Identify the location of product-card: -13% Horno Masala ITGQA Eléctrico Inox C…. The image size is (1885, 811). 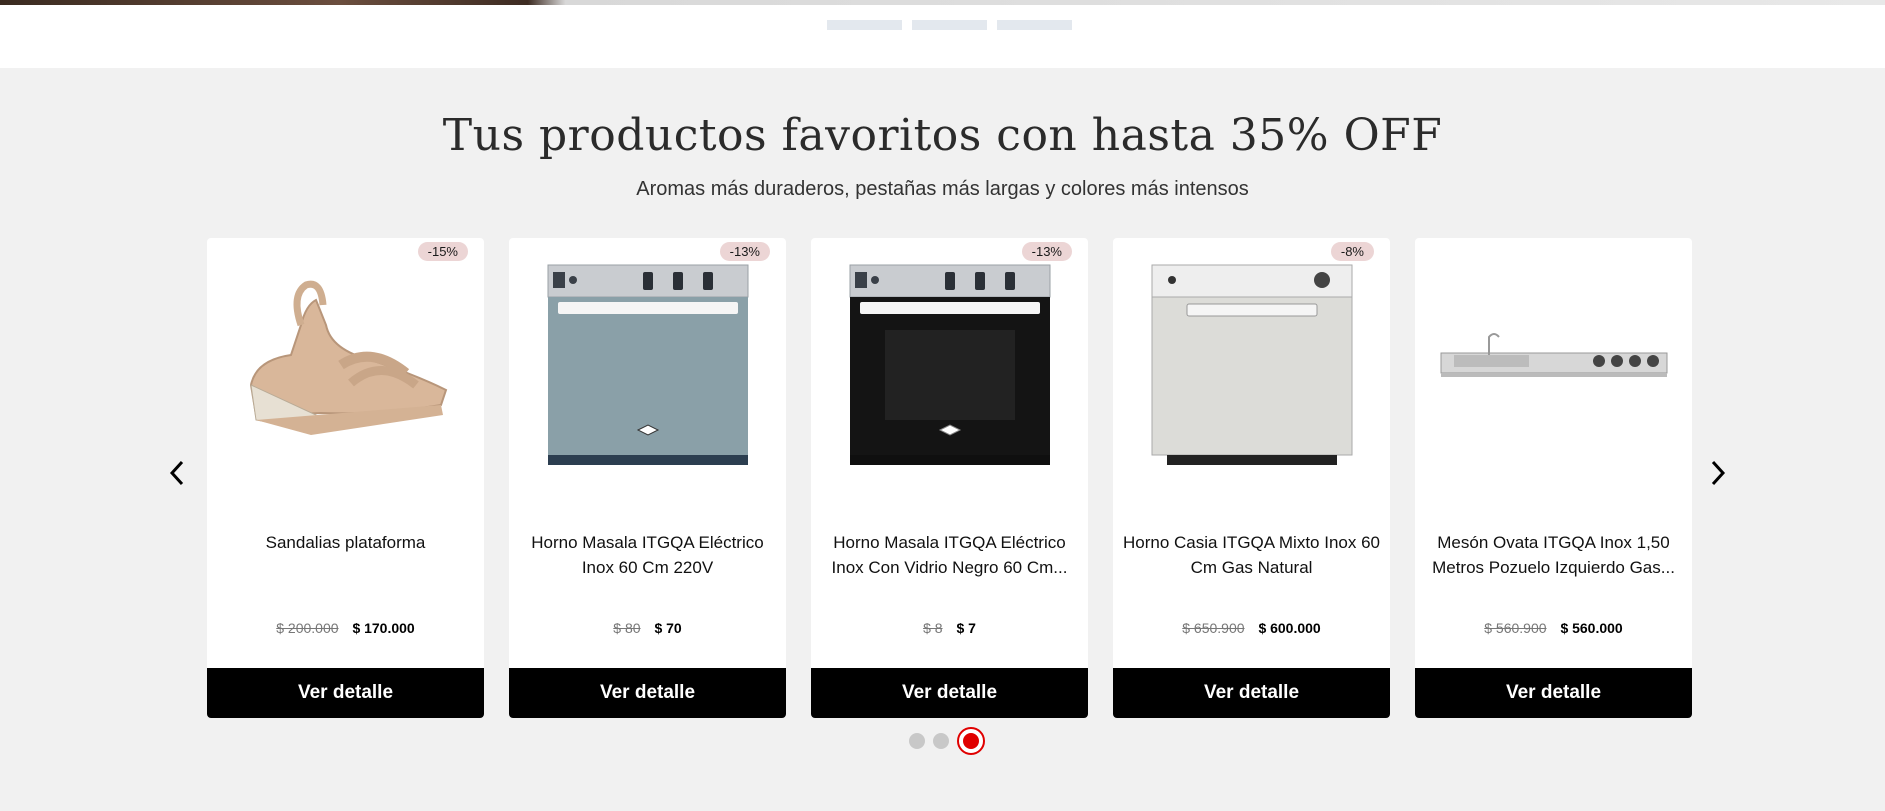
(949, 478).